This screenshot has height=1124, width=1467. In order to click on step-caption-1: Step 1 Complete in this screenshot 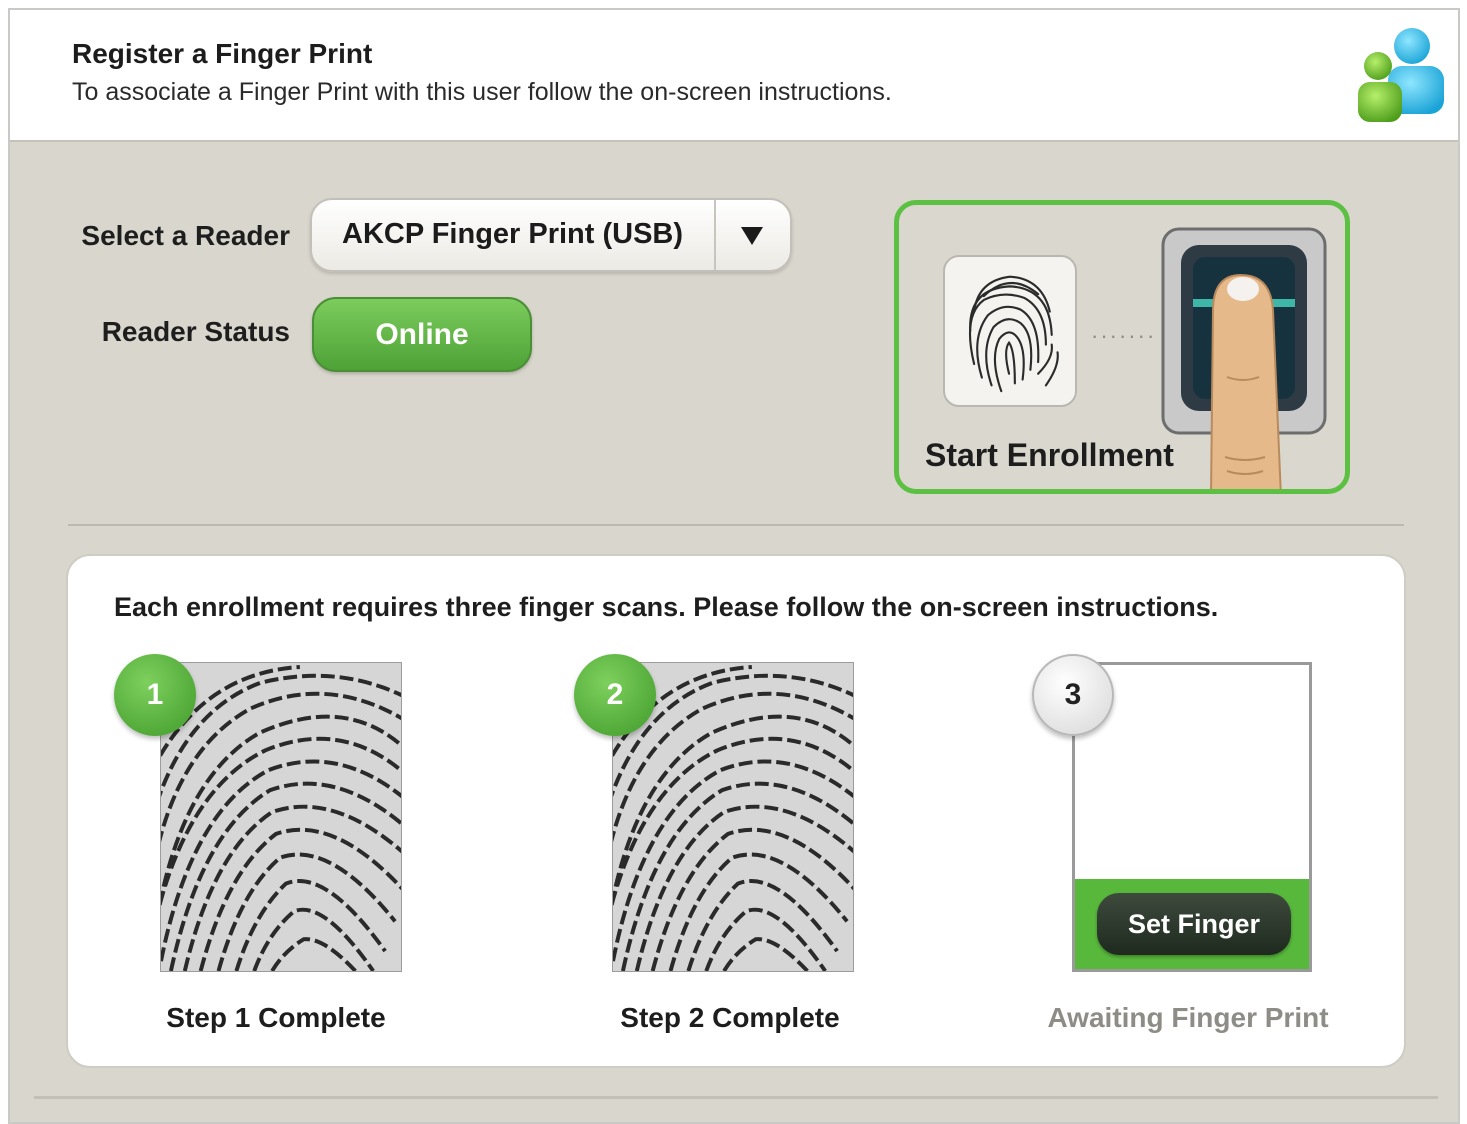, I will do `click(276, 1017)`.